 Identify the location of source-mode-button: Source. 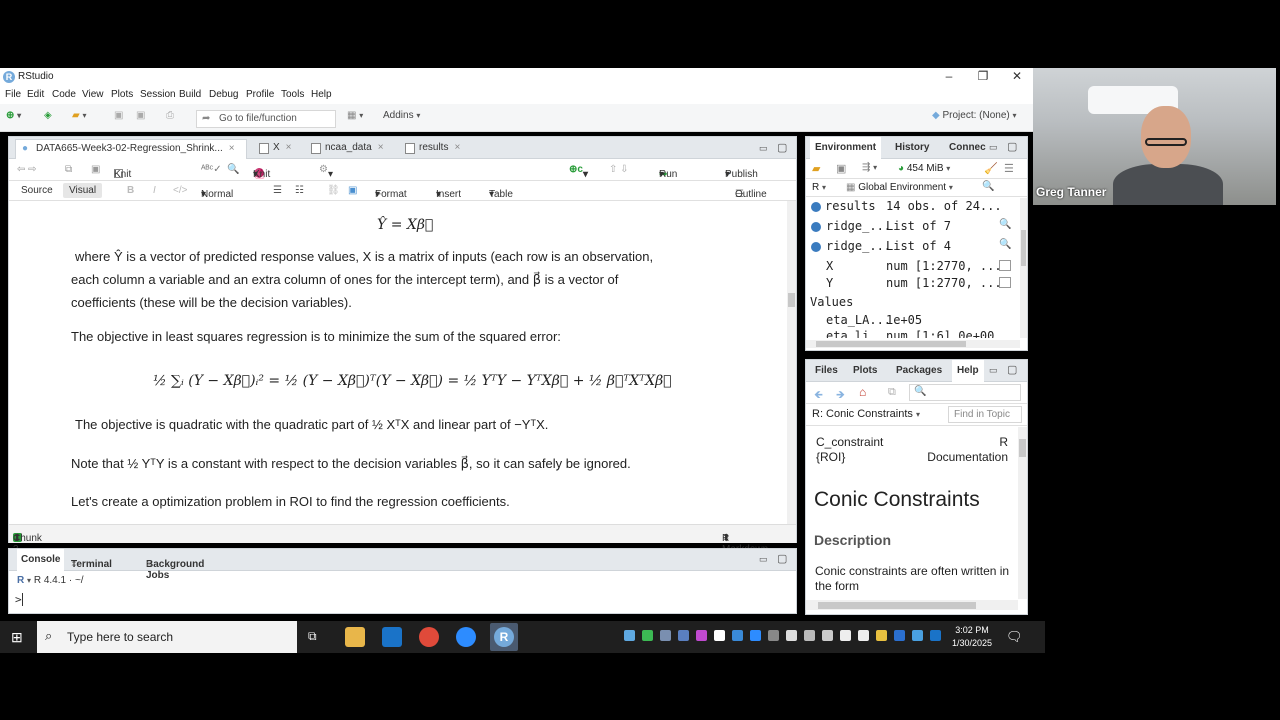
(37, 190).